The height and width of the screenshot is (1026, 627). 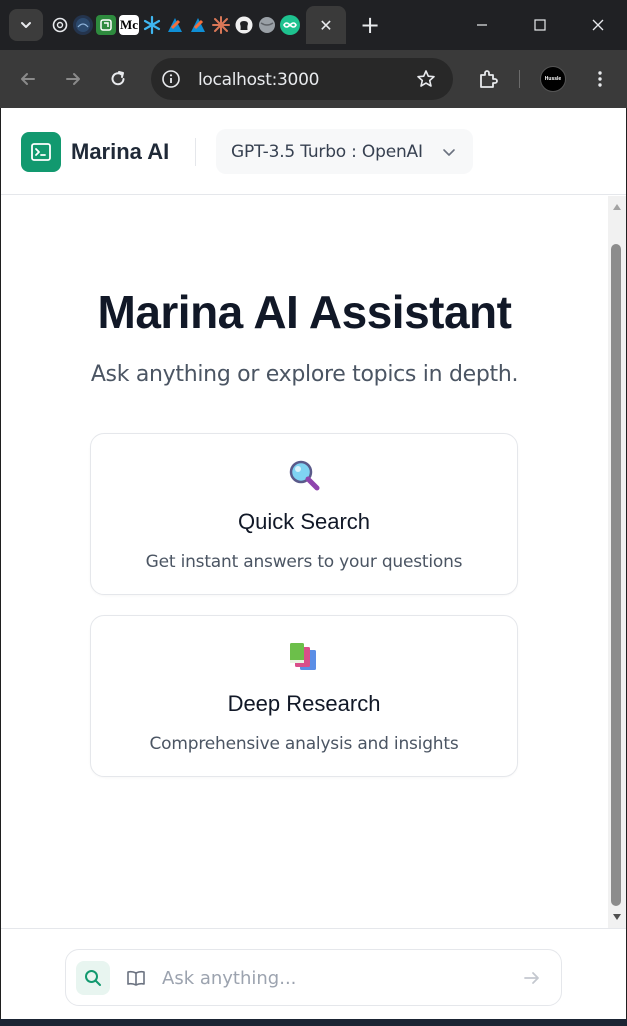 I want to click on globe-favicon-2-icon, so click(x=267, y=25).